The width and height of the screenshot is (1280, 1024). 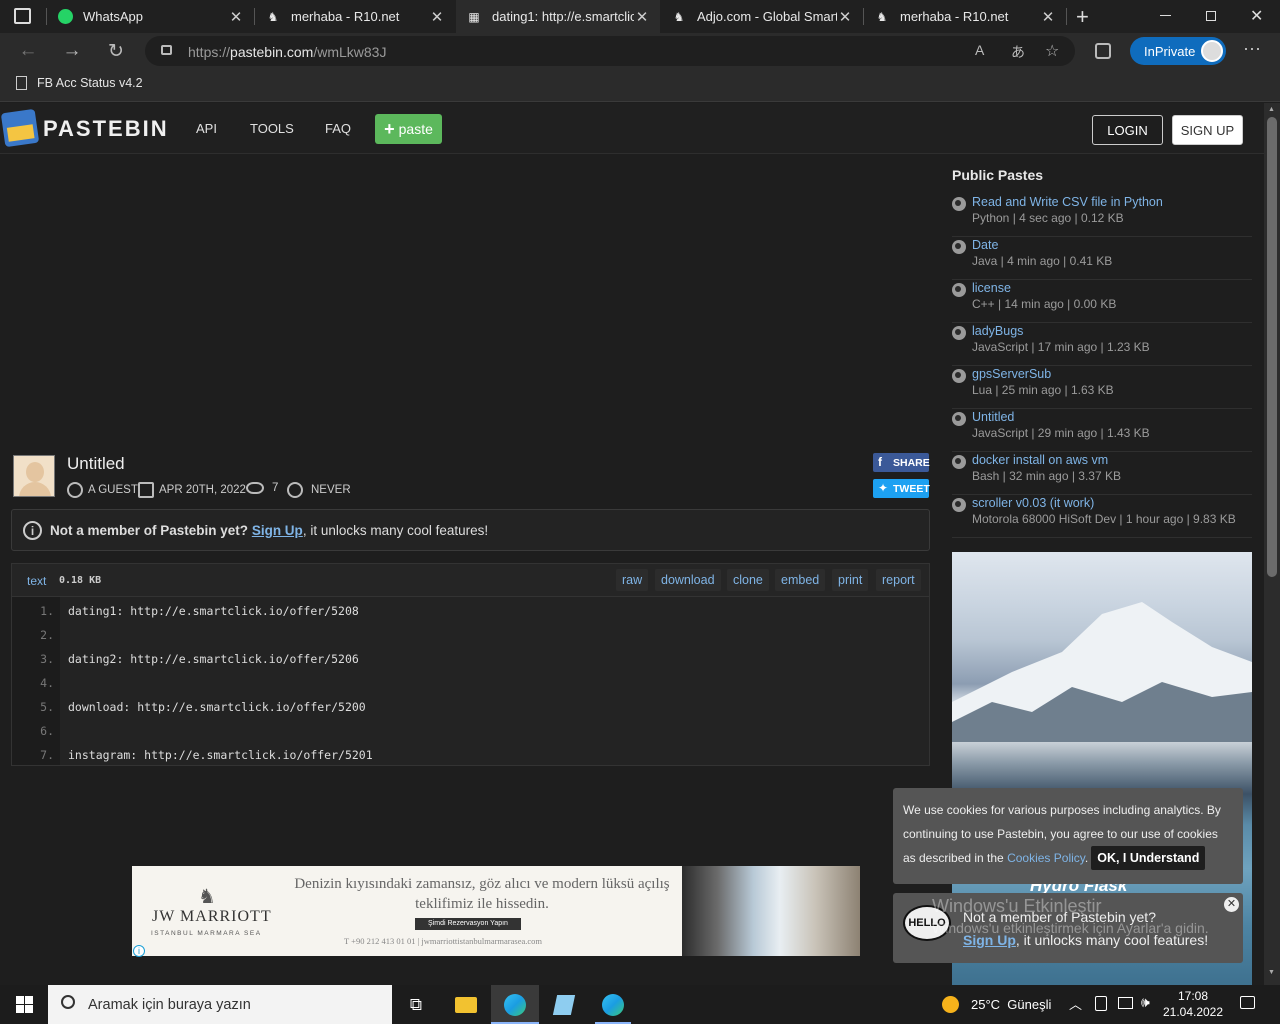 What do you see at coordinates (1272, 347) in the screenshot?
I see `scrollbar-thumb` at bounding box center [1272, 347].